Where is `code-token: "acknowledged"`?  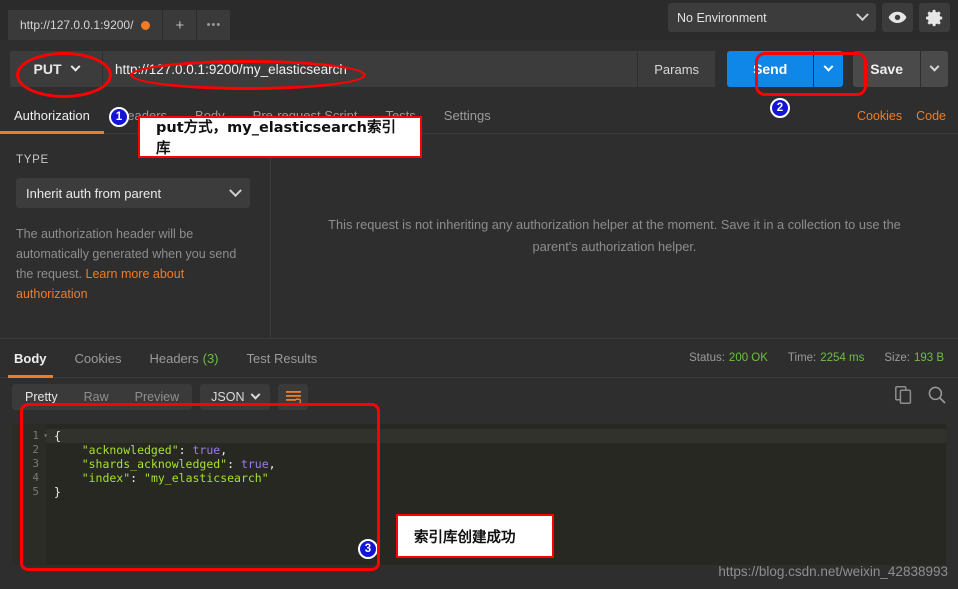
code-token: "acknowledged" is located at coordinates (116, 450).